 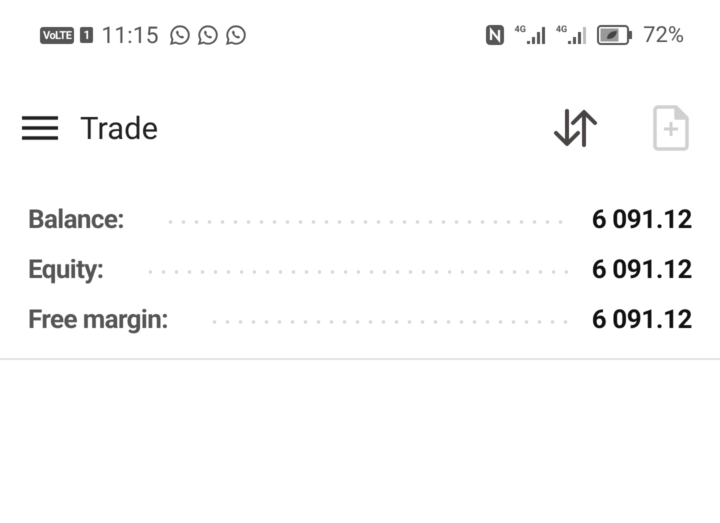 I want to click on sim-badge: 1, so click(x=87, y=35).